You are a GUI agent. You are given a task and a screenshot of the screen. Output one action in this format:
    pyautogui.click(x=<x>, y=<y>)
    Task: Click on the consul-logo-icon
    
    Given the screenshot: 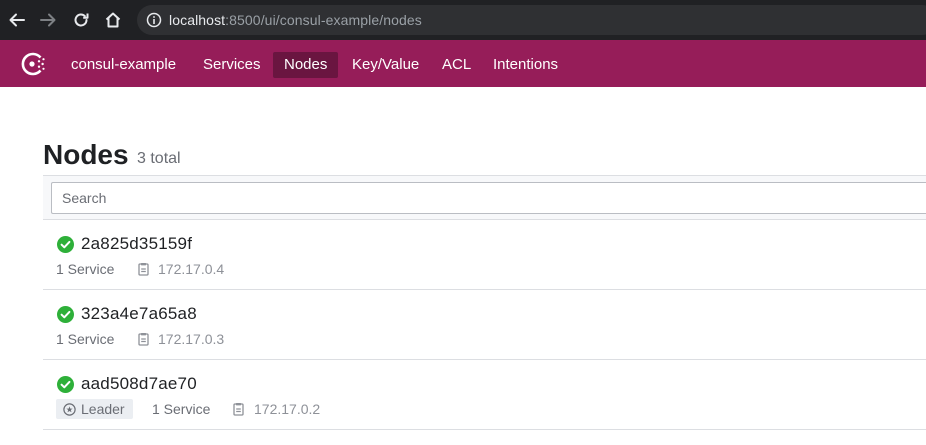 What is the action you would take?
    pyautogui.click(x=33, y=64)
    